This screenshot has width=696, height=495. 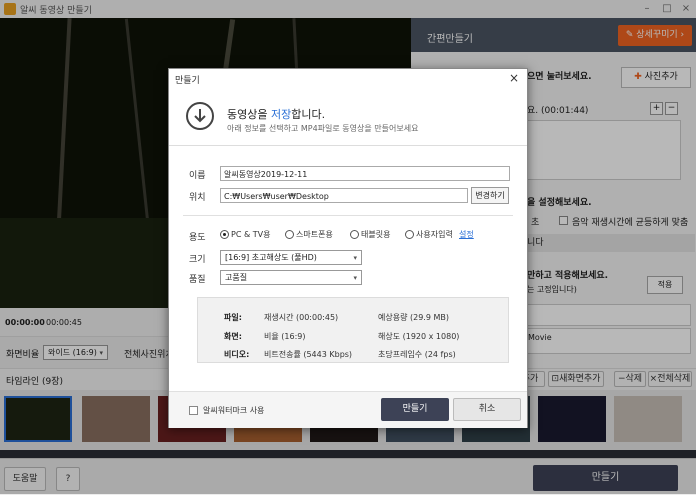 I want to click on watermark-label: 알씨워터마크 사용, so click(x=234, y=410).